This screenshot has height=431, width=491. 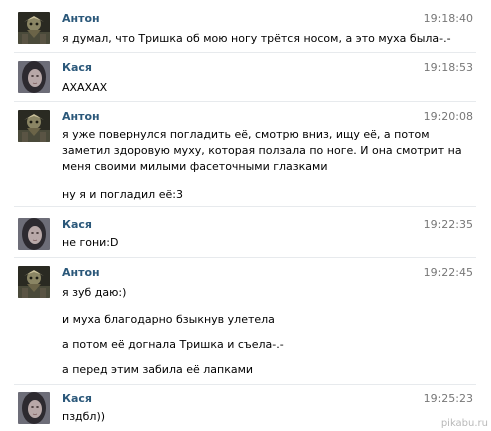 What do you see at coordinates (90, 242) in the screenshot?
I see `message-text: не гони:D` at bounding box center [90, 242].